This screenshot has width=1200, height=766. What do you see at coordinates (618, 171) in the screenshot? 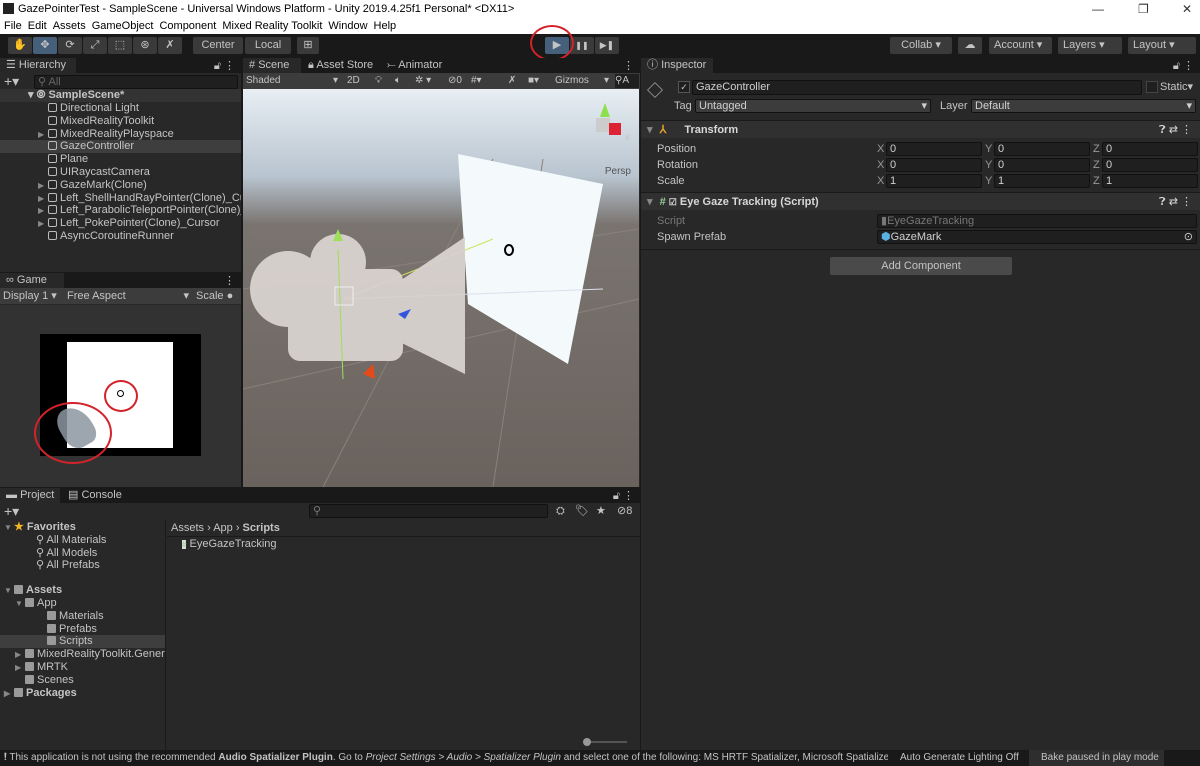
I see `persp-label: Persp` at bounding box center [618, 171].